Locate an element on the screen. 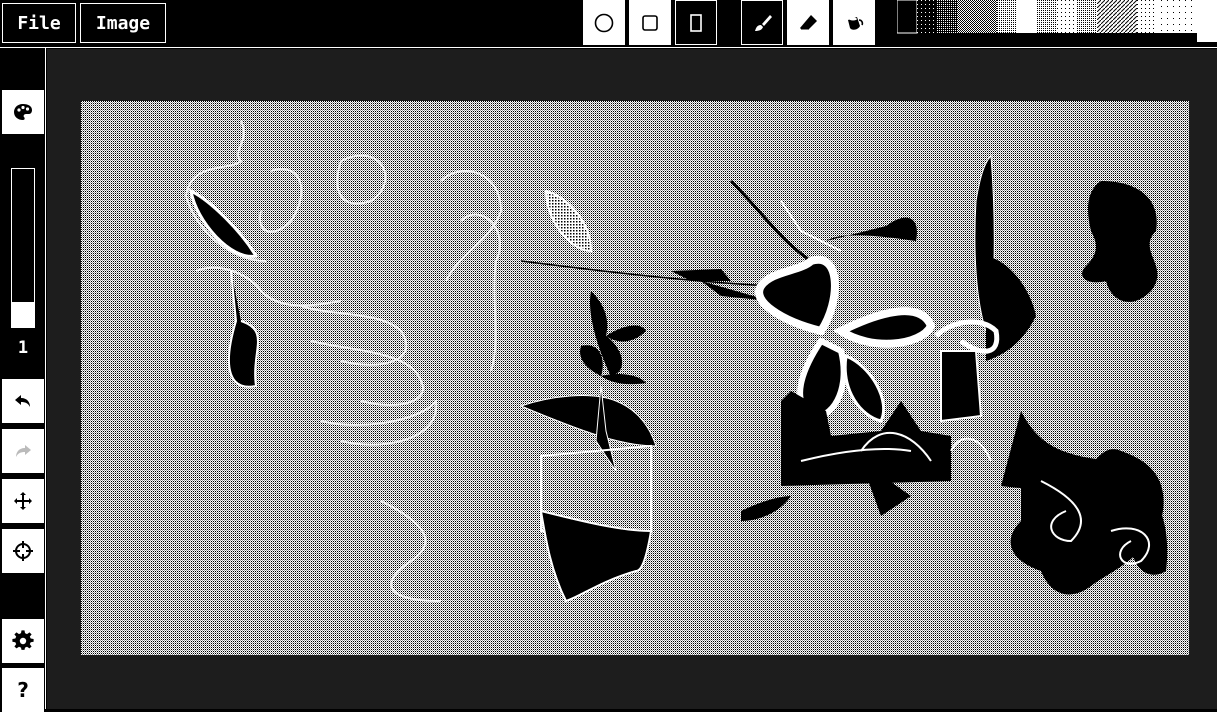 The width and height of the screenshot is (1217, 712). gear-icon is located at coordinates (23, 640).